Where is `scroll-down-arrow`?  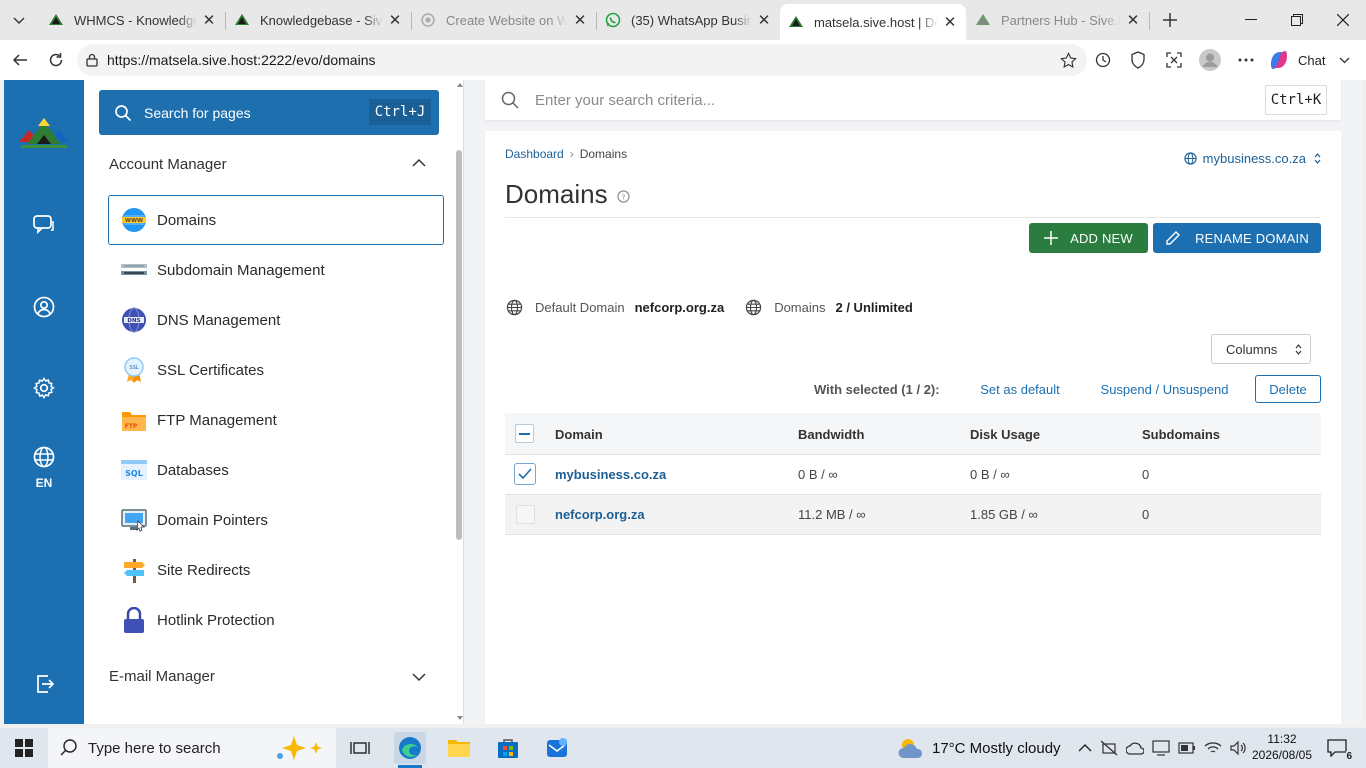 scroll-down-arrow is located at coordinates (460, 718).